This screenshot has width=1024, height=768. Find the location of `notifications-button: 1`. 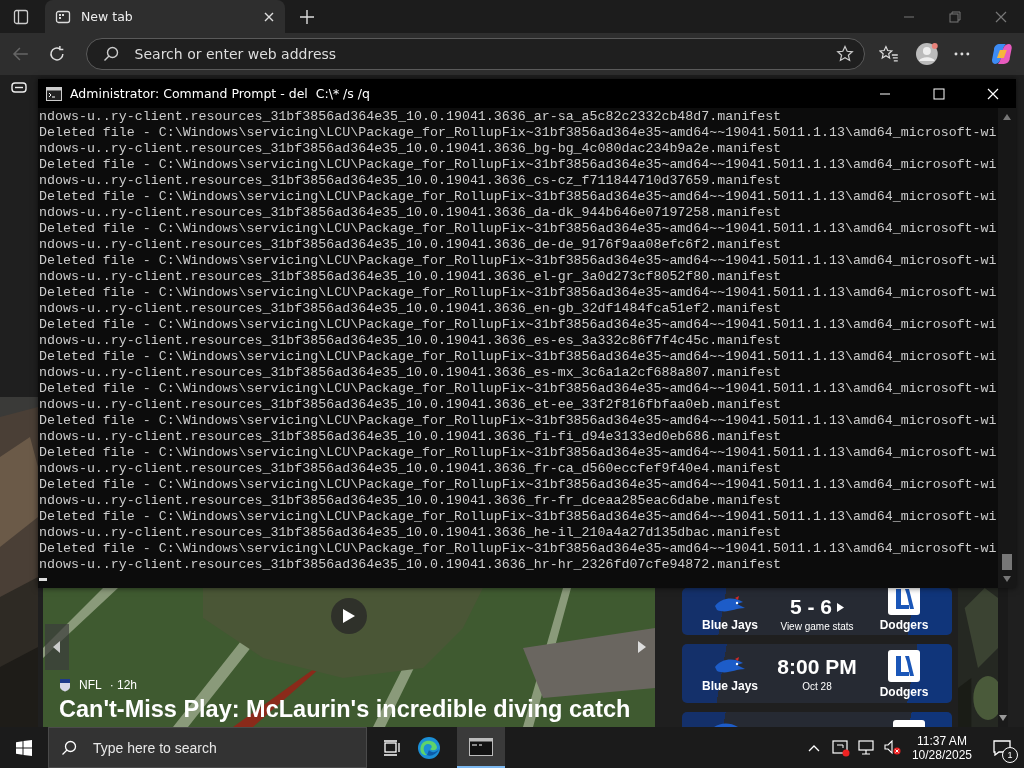

notifications-button: 1 is located at coordinates (1002, 747).